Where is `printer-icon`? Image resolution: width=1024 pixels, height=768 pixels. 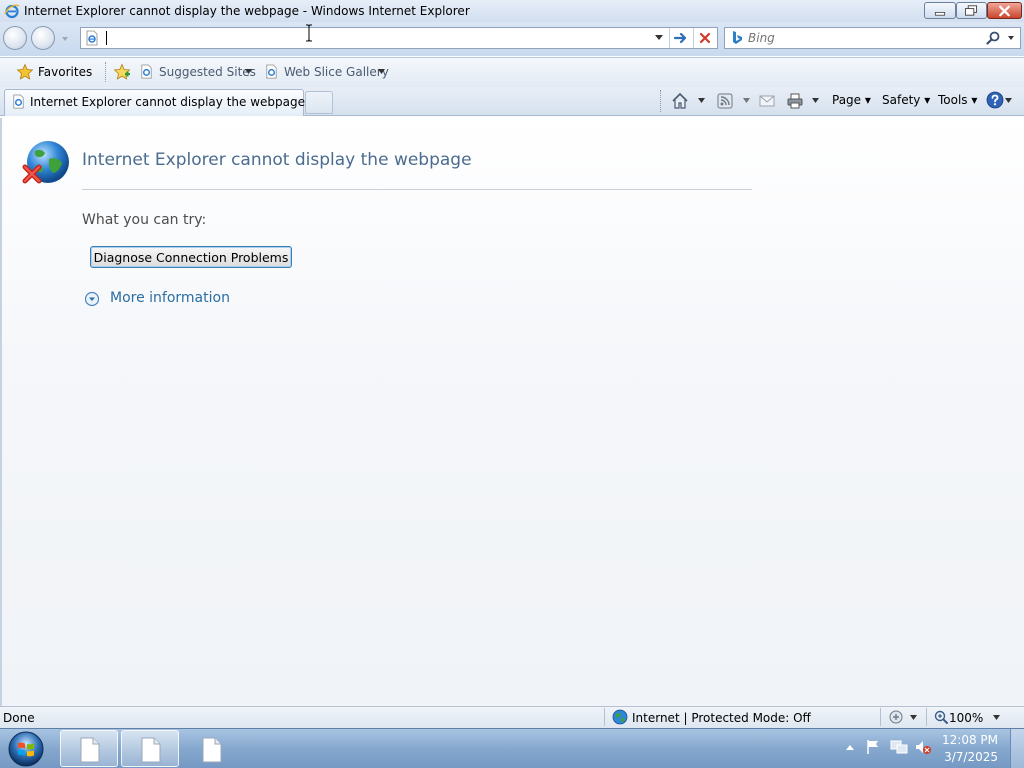 printer-icon is located at coordinates (795, 101).